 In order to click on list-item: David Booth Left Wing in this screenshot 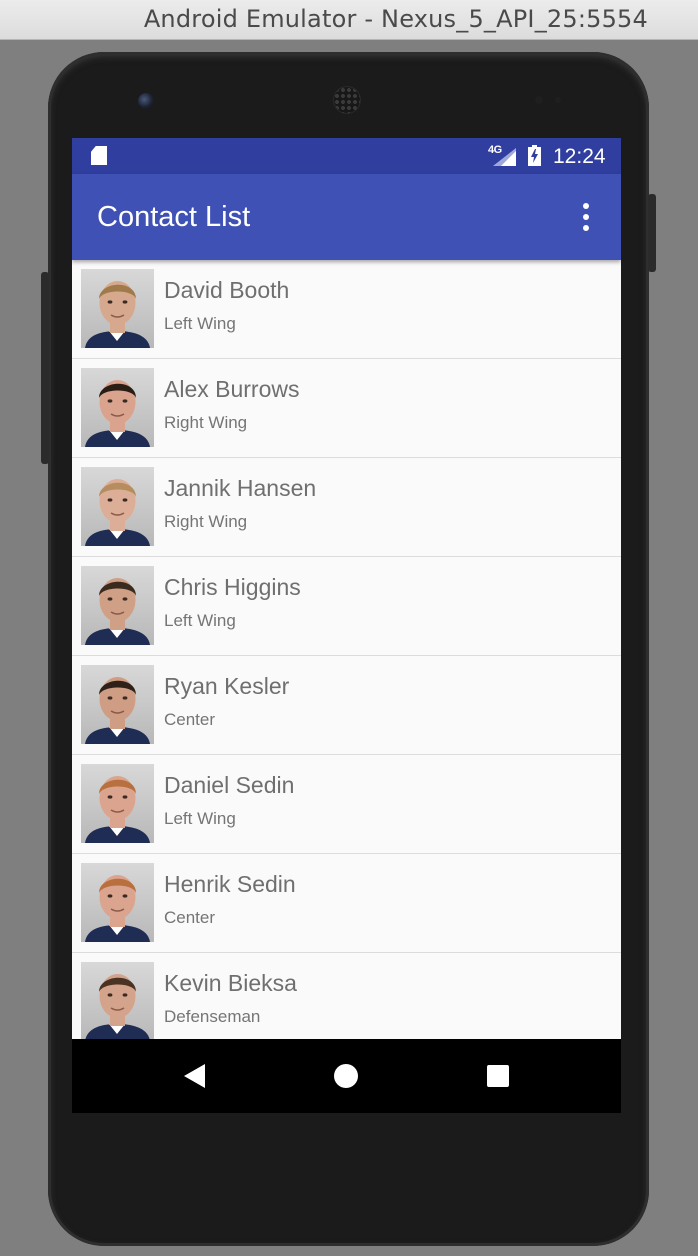, I will do `click(346, 309)`.